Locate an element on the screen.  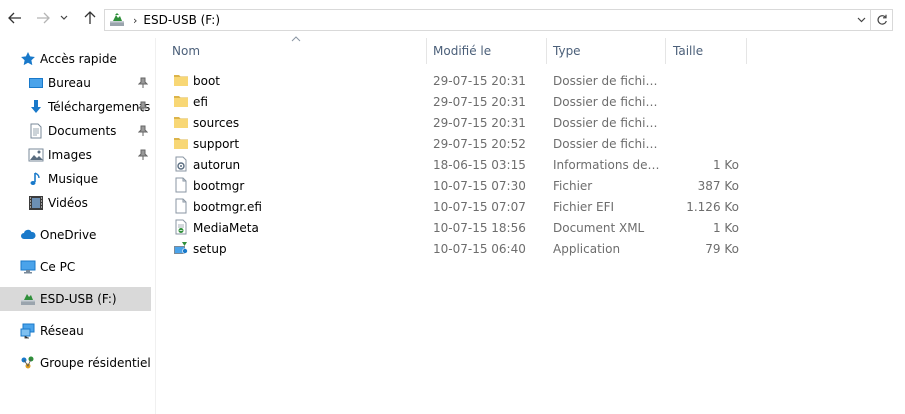
sidebar-item-videos: Vidéos is located at coordinates (75, 203).